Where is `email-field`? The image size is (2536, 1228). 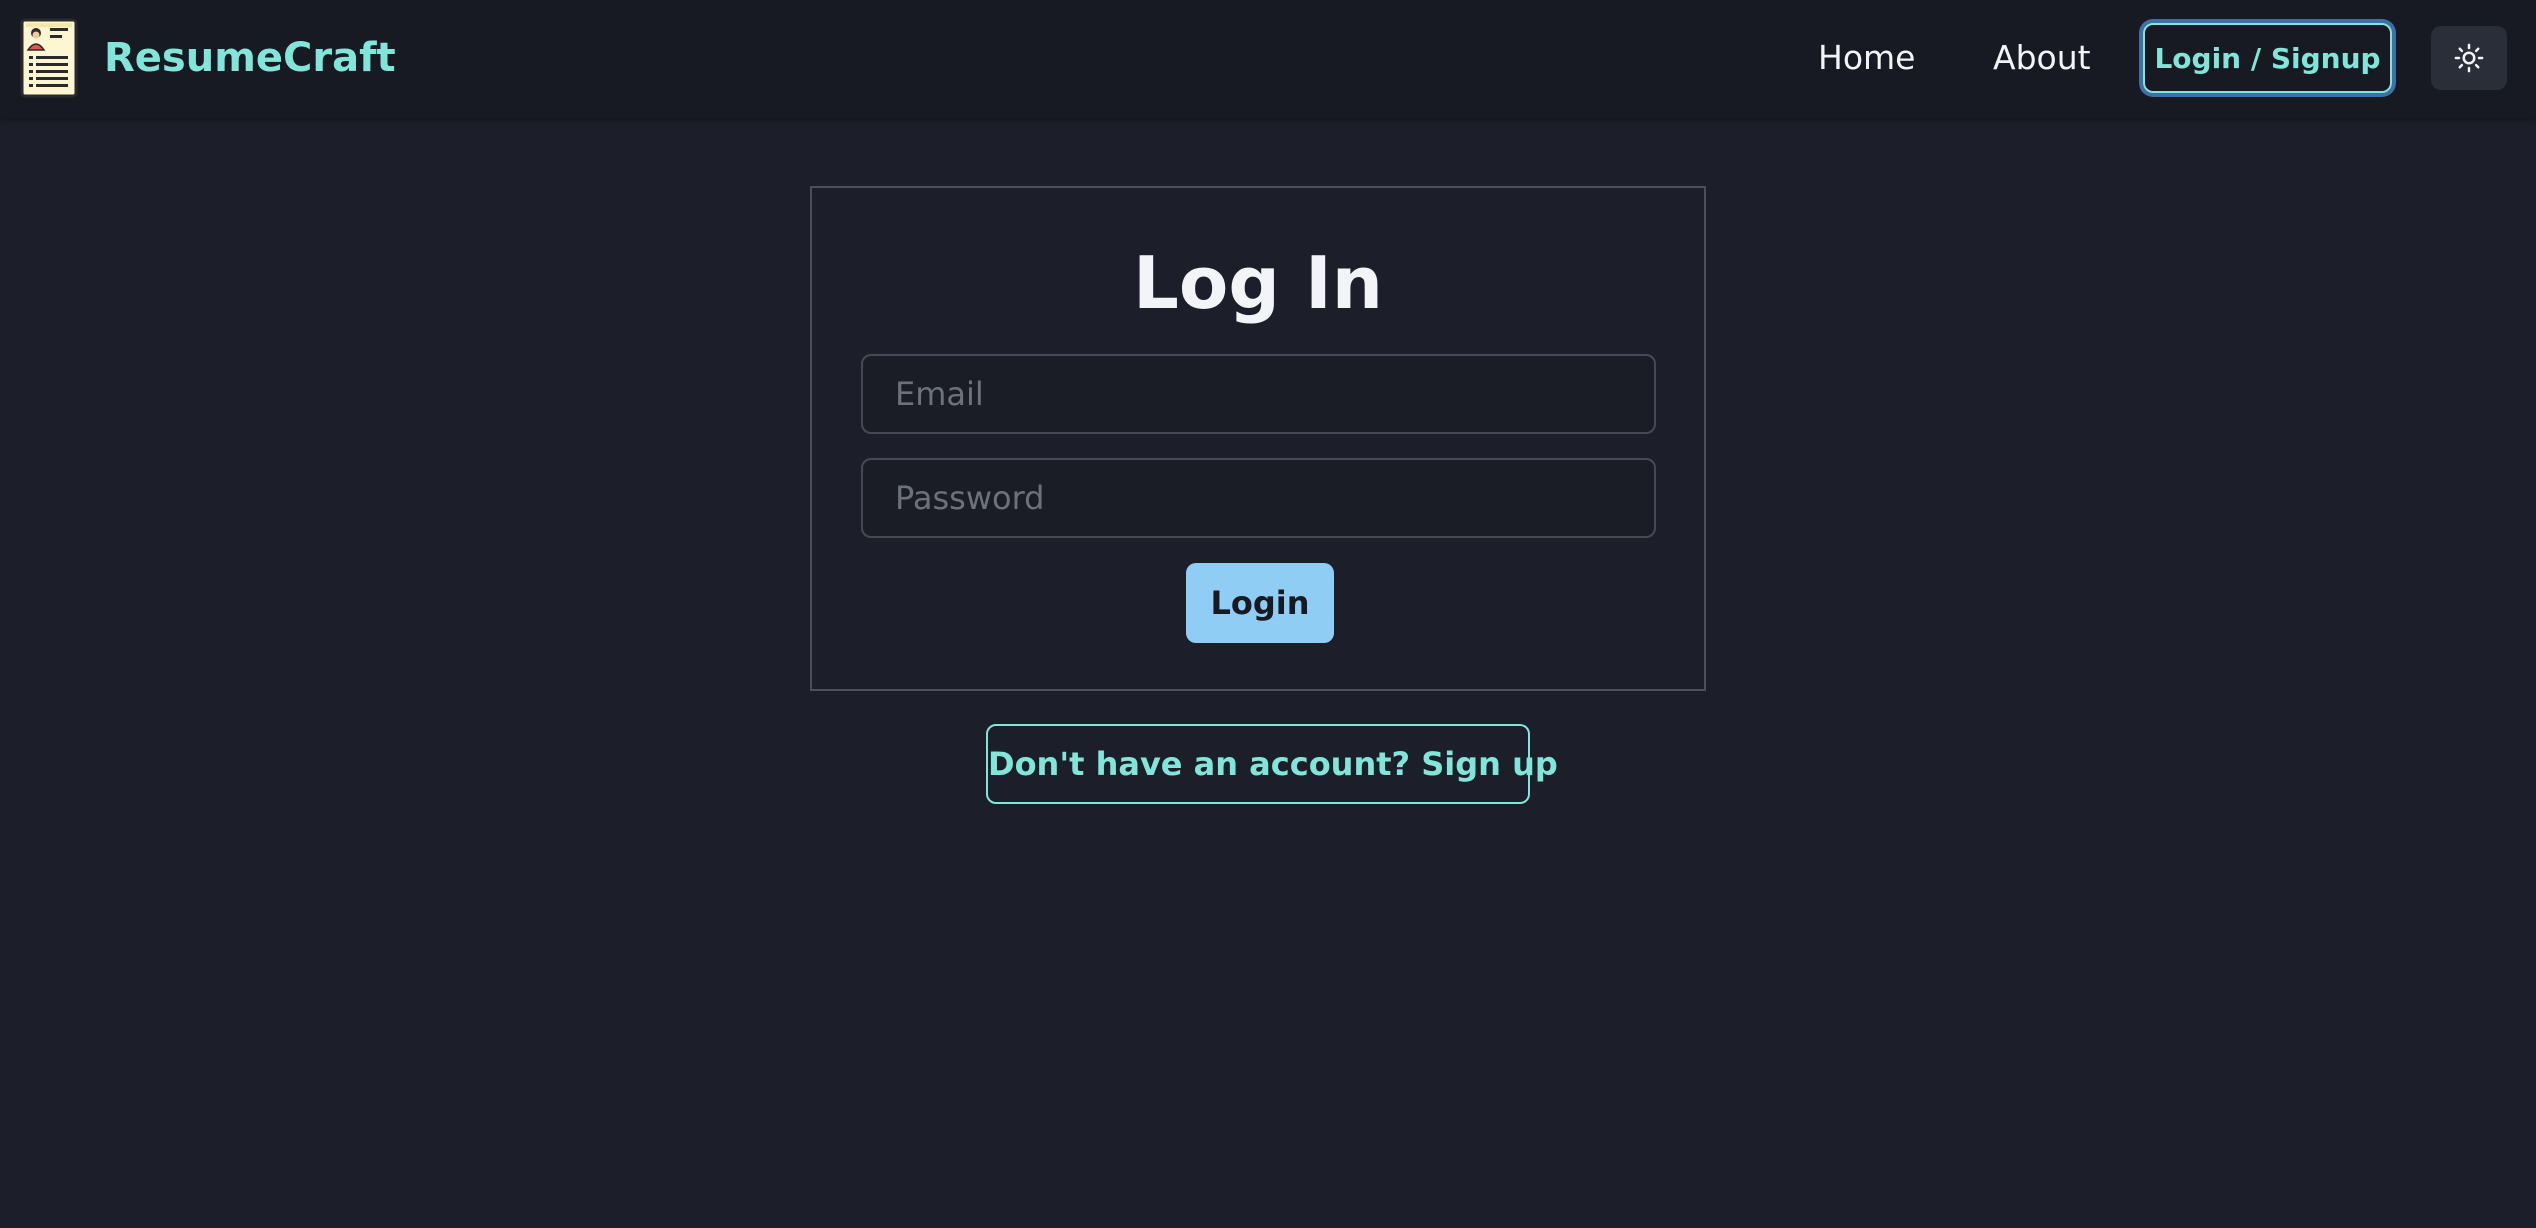 email-field is located at coordinates (1258, 394).